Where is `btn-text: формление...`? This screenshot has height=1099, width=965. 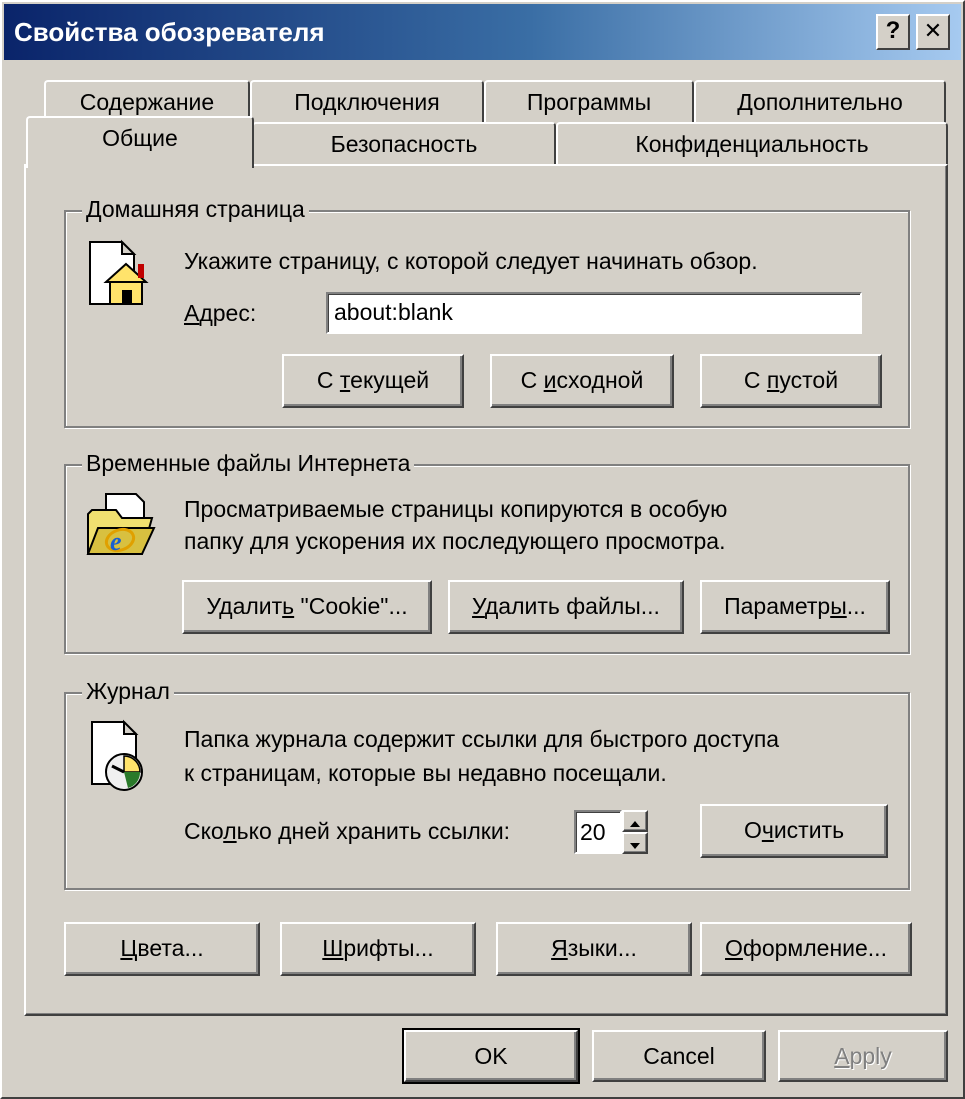
btn-text: формление... is located at coordinates (814, 948).